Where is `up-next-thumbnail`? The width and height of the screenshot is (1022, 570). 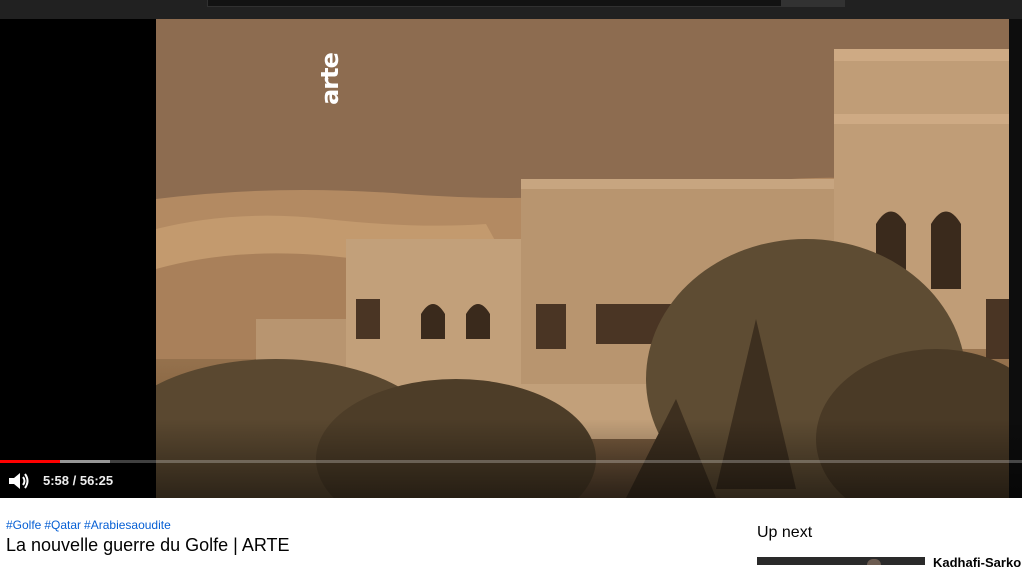
up-next-thumbnail is located at coordinates (841, 561).